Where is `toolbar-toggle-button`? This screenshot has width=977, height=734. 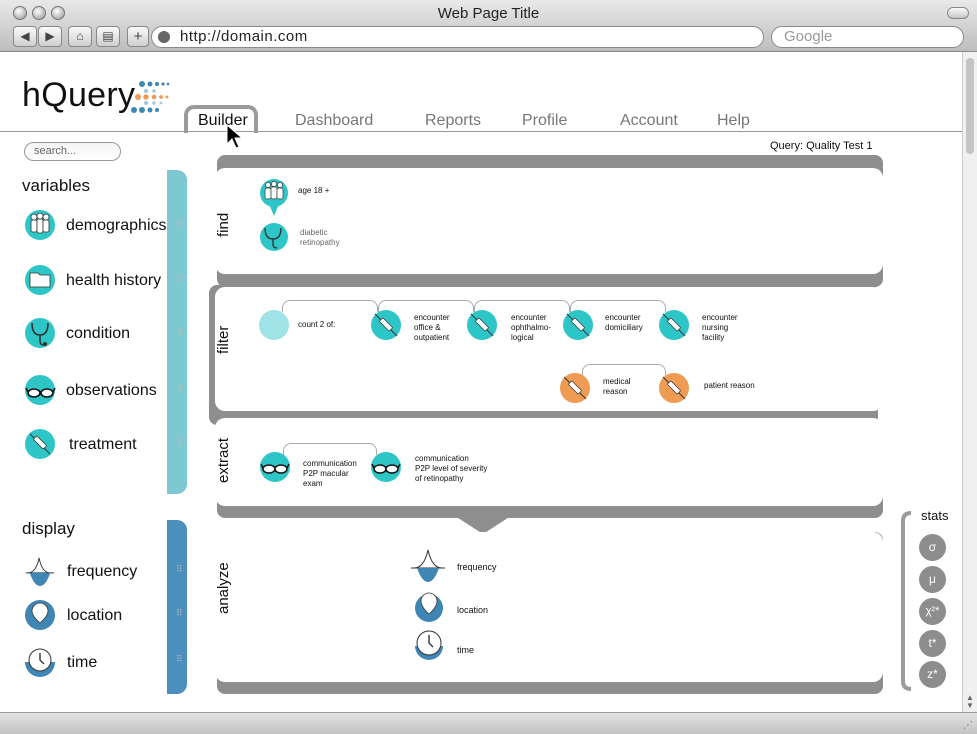
toolbar-toggle-button is located at coordinates (958, 13).